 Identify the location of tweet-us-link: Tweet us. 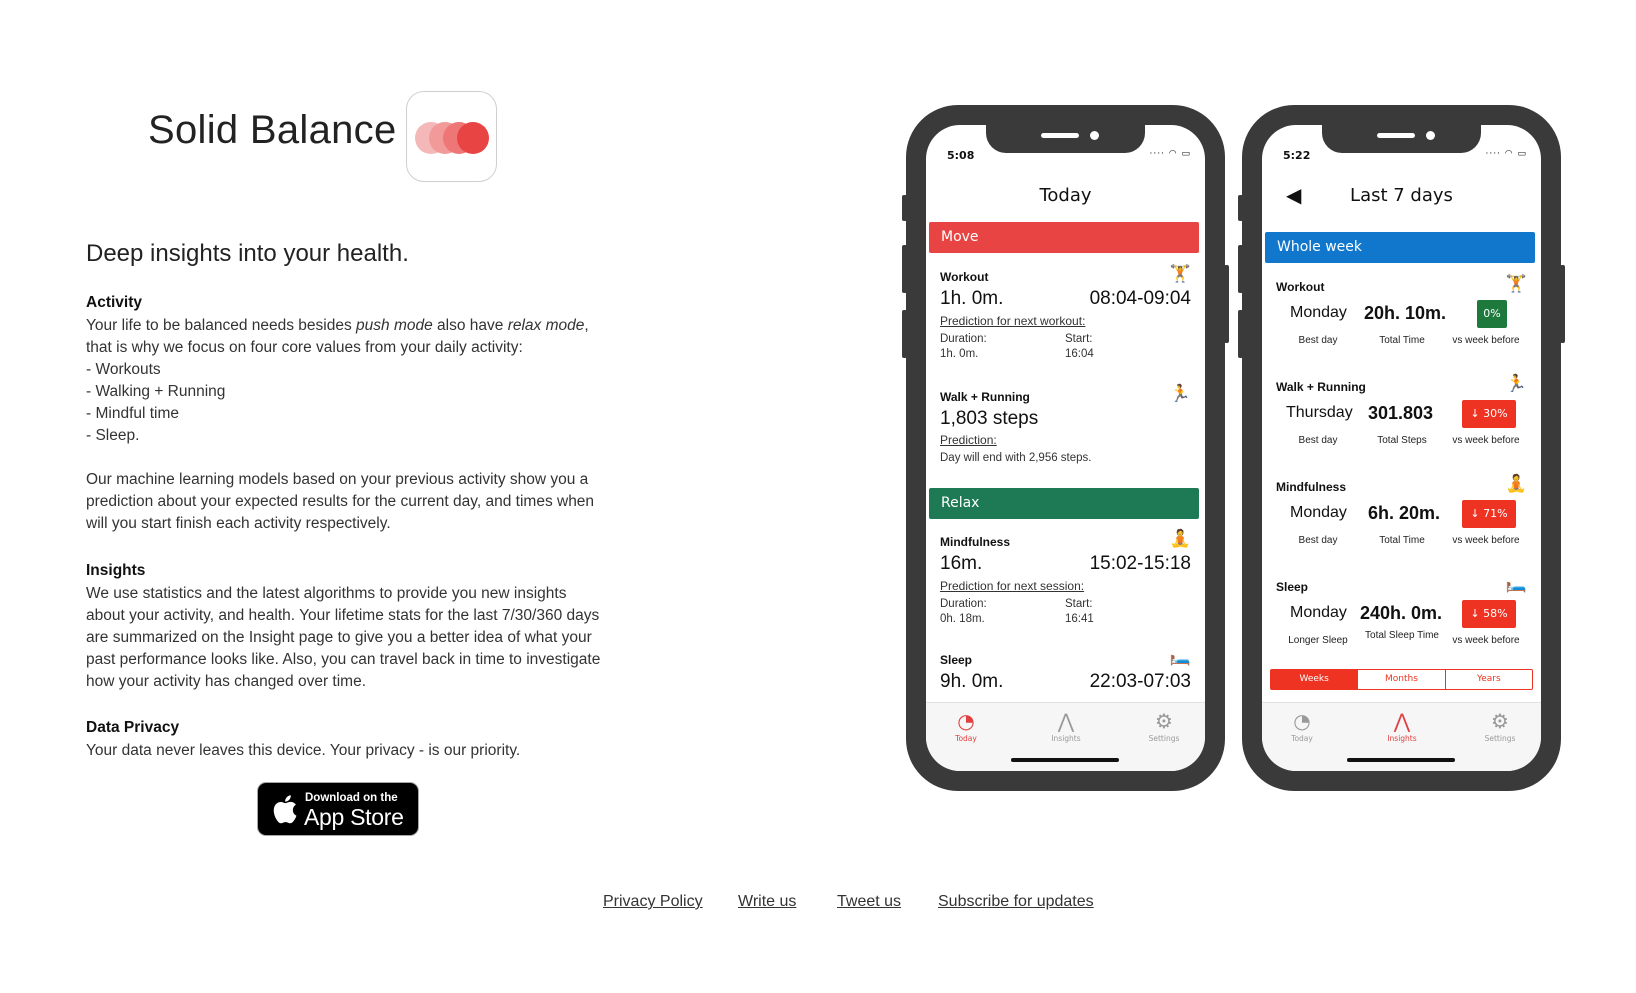
(869, 902).